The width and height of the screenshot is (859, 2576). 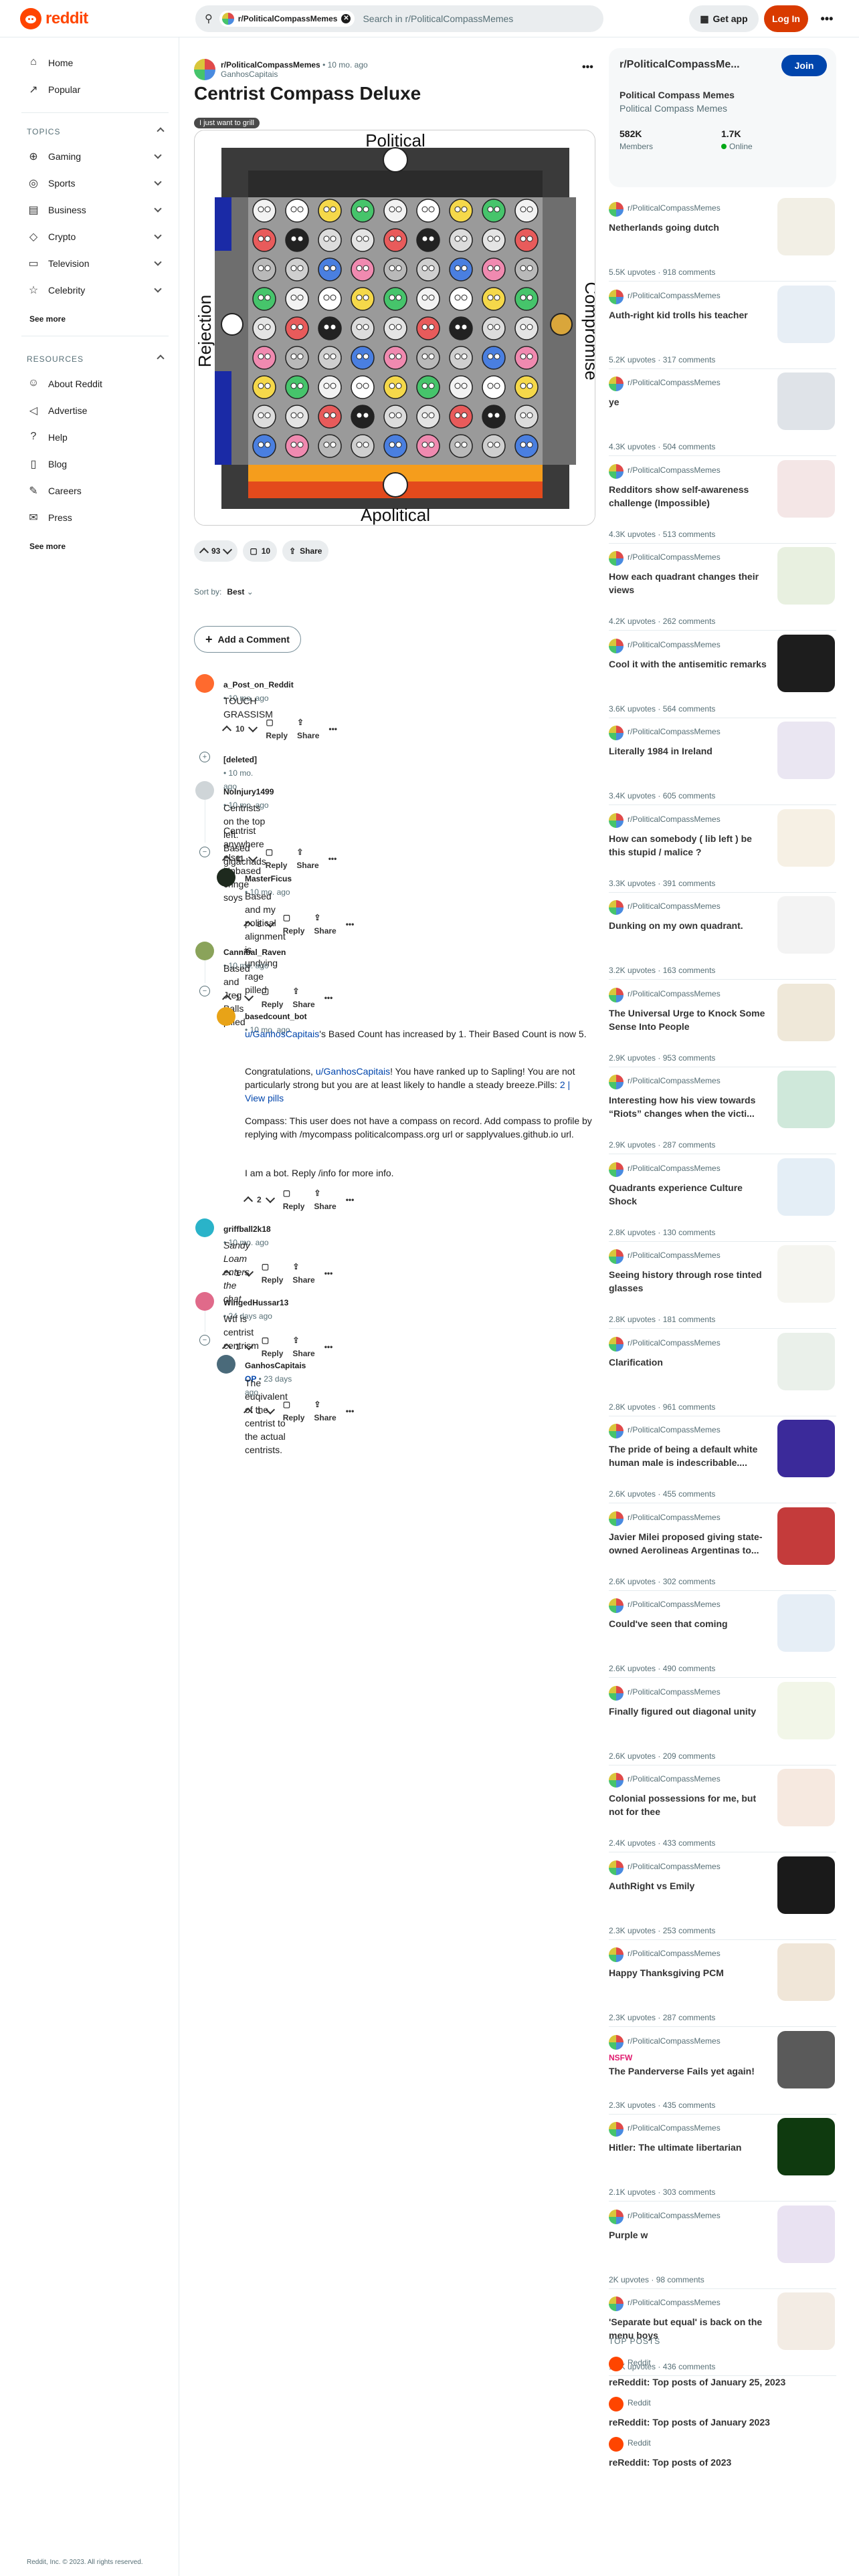 What do you see at coordinates (786, 18) in the screenshot?
I see `log-in-button: Log In` at bounding box center [786, 18].